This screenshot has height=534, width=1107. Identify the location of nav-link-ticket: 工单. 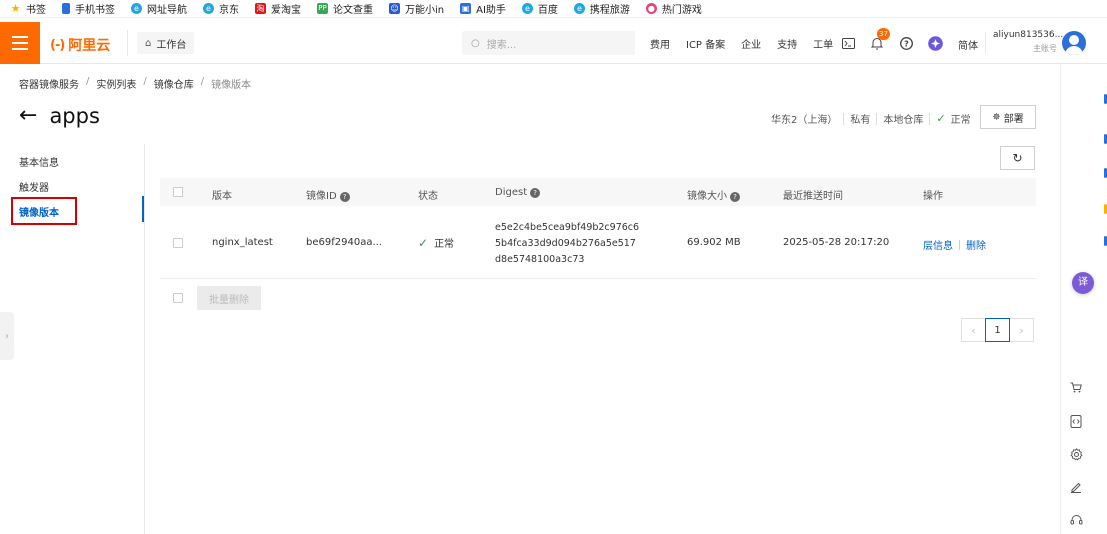
(823, 43).